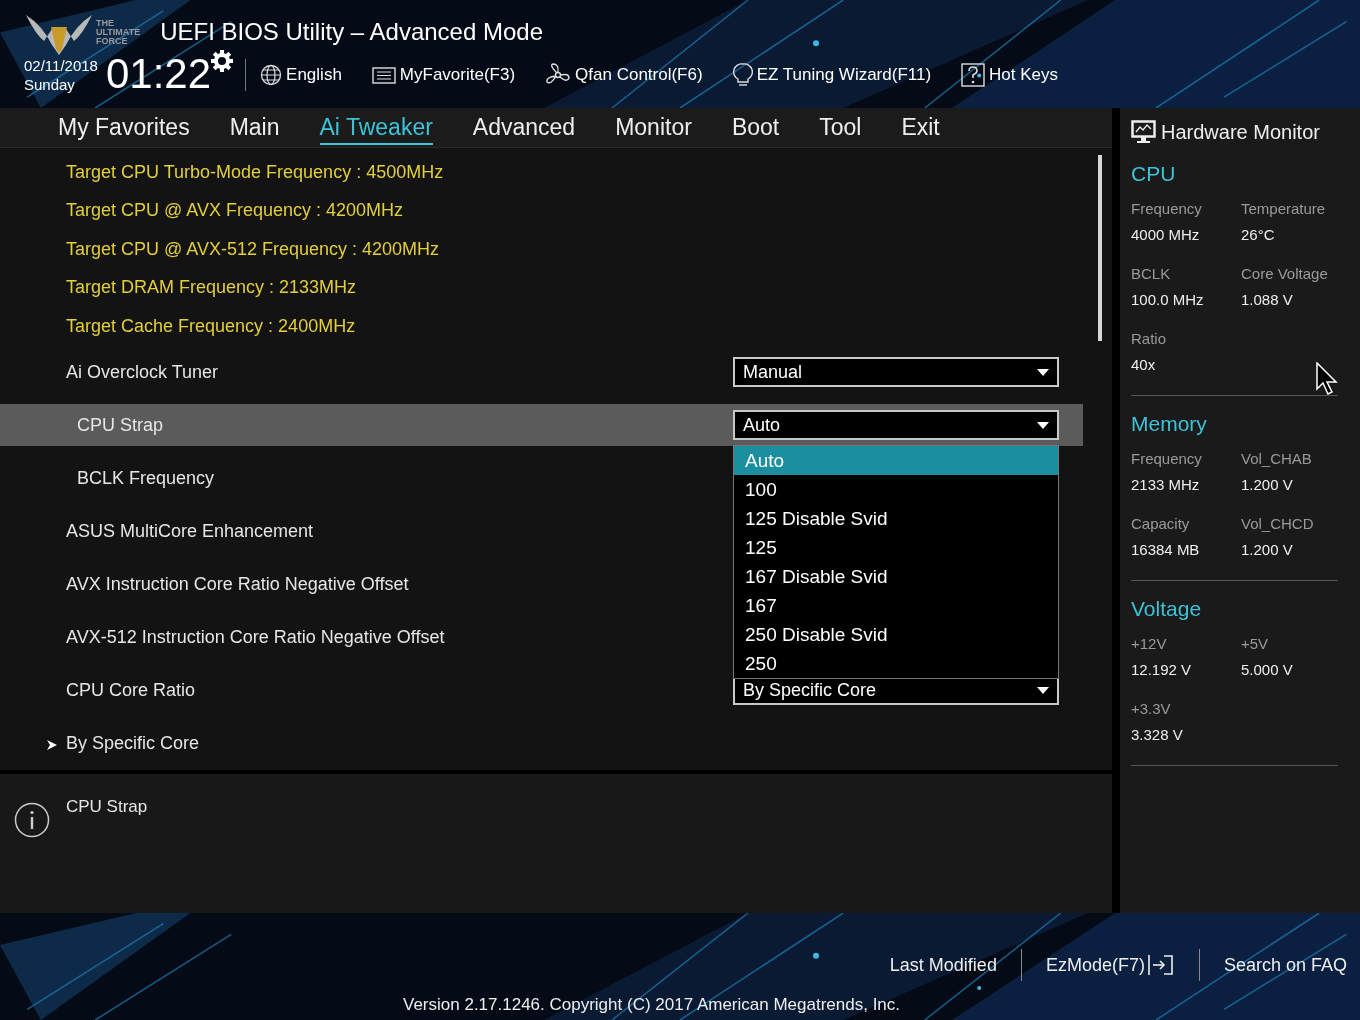 The image size is (1360, 1020). What do you see at coordinates (896, 635) in the screenshot?
I see `menu-option: 250 Disable Svid` at bounding box center [896, 635].